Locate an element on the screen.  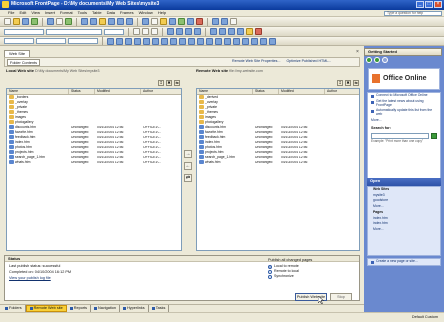
menu-frames: Frames is located at coordinates (127, 13).